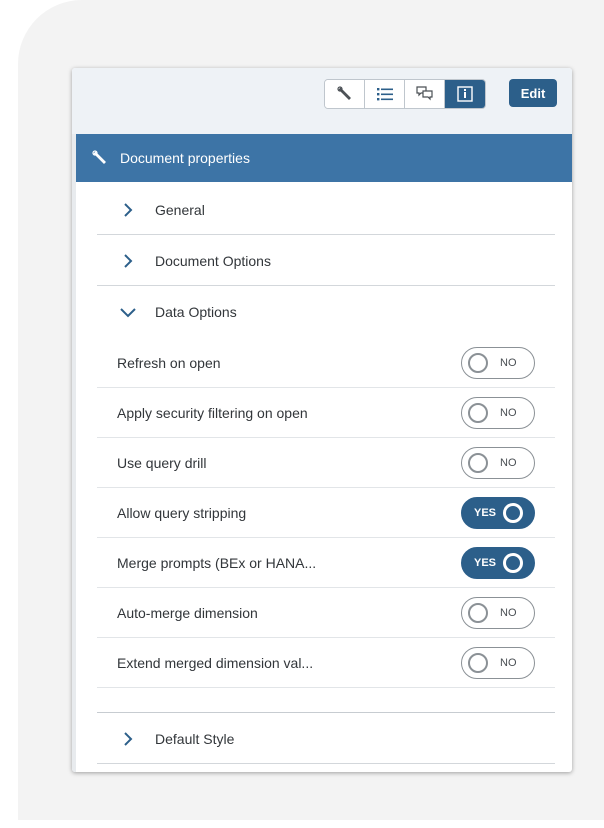 The height and width of the screenshot is (828, 604). What do you see at coordinates (326, 312) in the screenshot?
I see `accordion-data-options: Data Options` at bounding box center [326, 312].